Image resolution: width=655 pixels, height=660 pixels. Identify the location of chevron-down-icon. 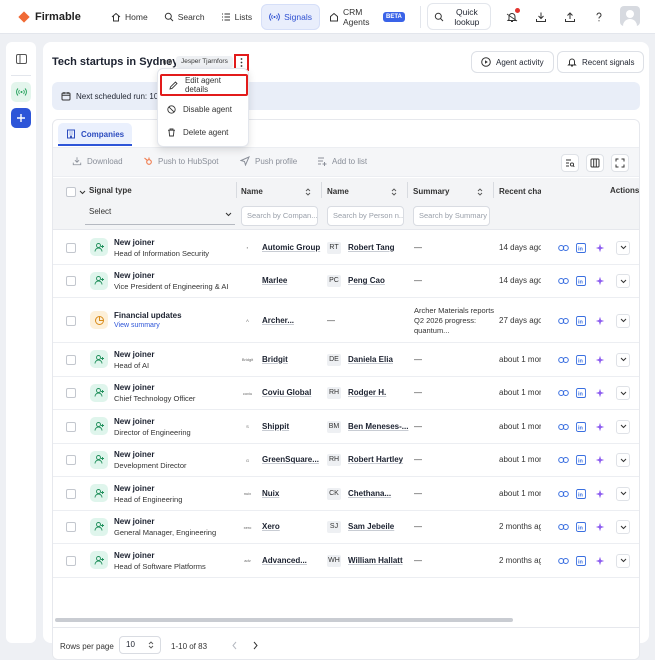
(82, 192).